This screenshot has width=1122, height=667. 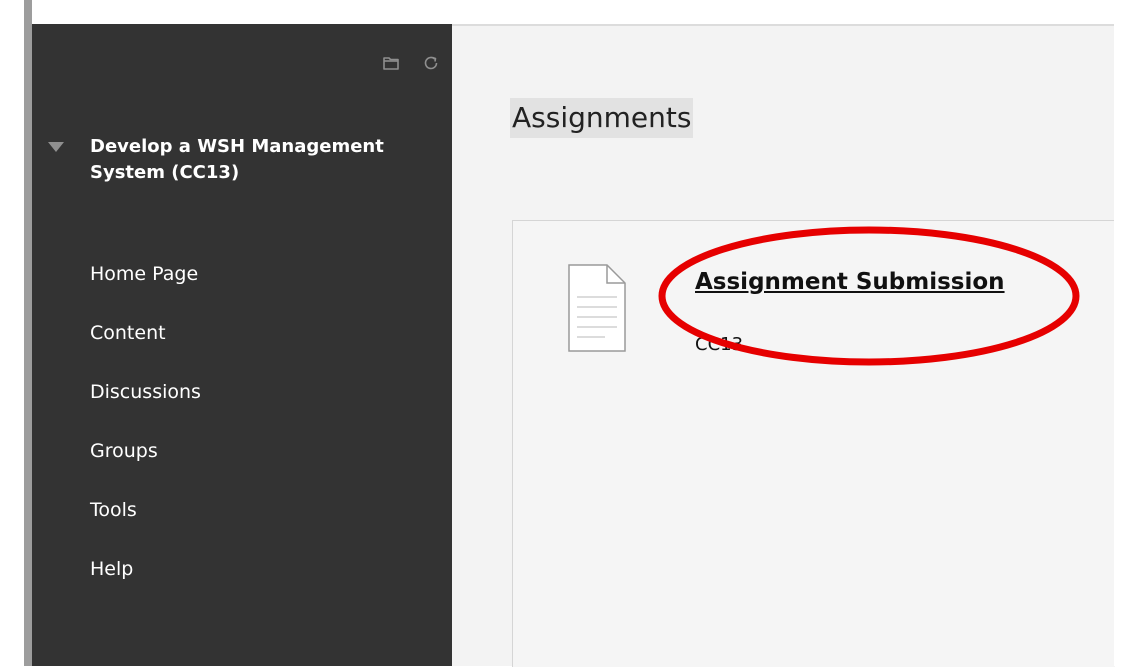 I want to click on sidebar-item-content: Content, so click(x=145, y=333).